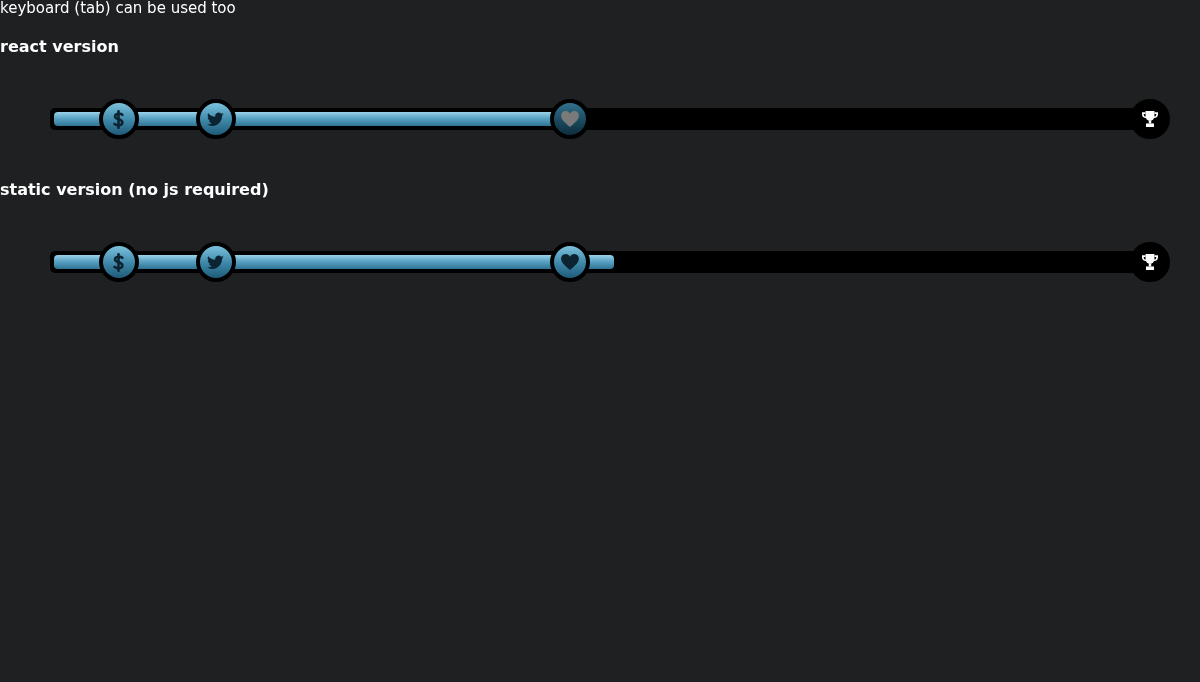  I want to click on section-heading: static version (no js required), so click(134, 190).